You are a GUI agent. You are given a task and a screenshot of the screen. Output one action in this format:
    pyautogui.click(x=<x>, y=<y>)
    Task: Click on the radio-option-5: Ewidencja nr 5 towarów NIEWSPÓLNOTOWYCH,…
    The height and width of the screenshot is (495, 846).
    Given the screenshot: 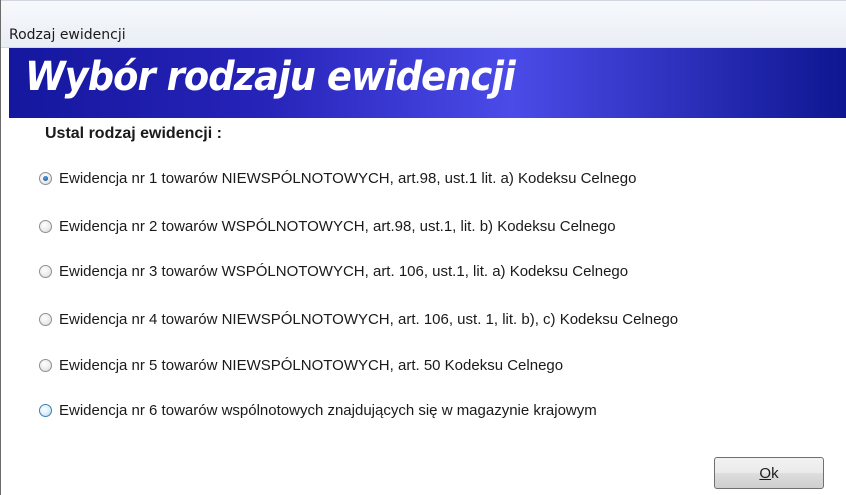 What is the action you would take?
    pyautogui.click(x=301, y=365)
    